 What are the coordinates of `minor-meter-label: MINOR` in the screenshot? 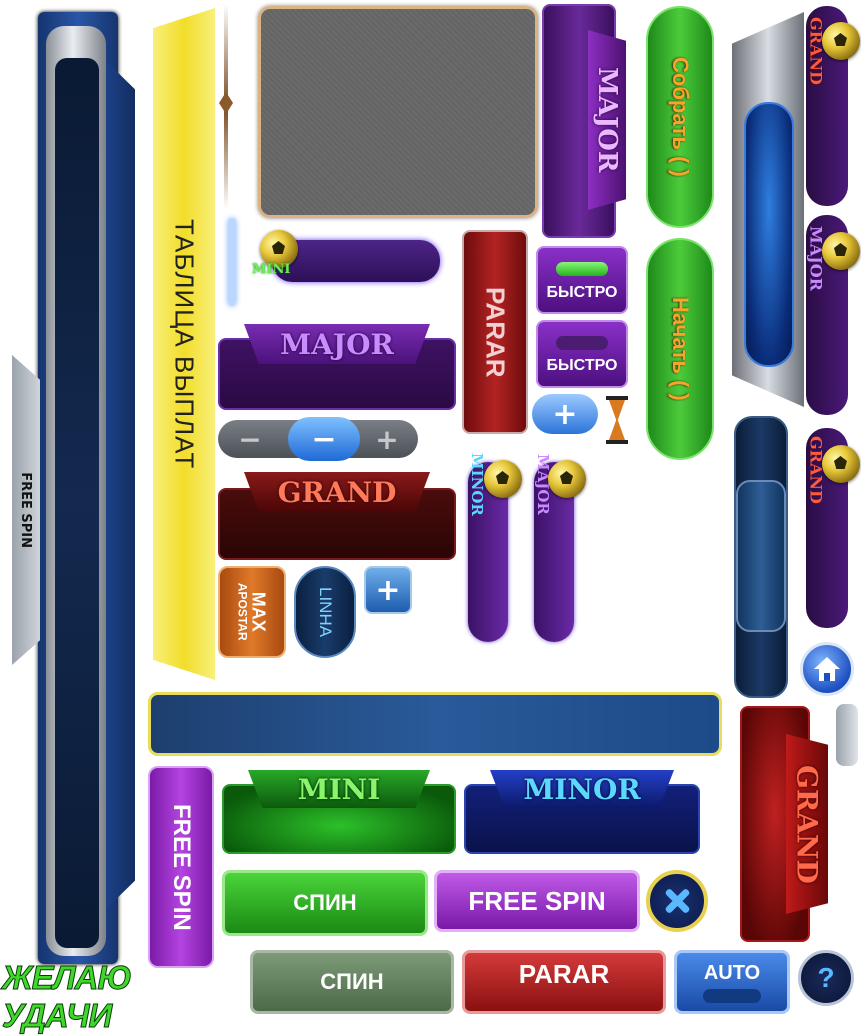 It's located at (477, 484).